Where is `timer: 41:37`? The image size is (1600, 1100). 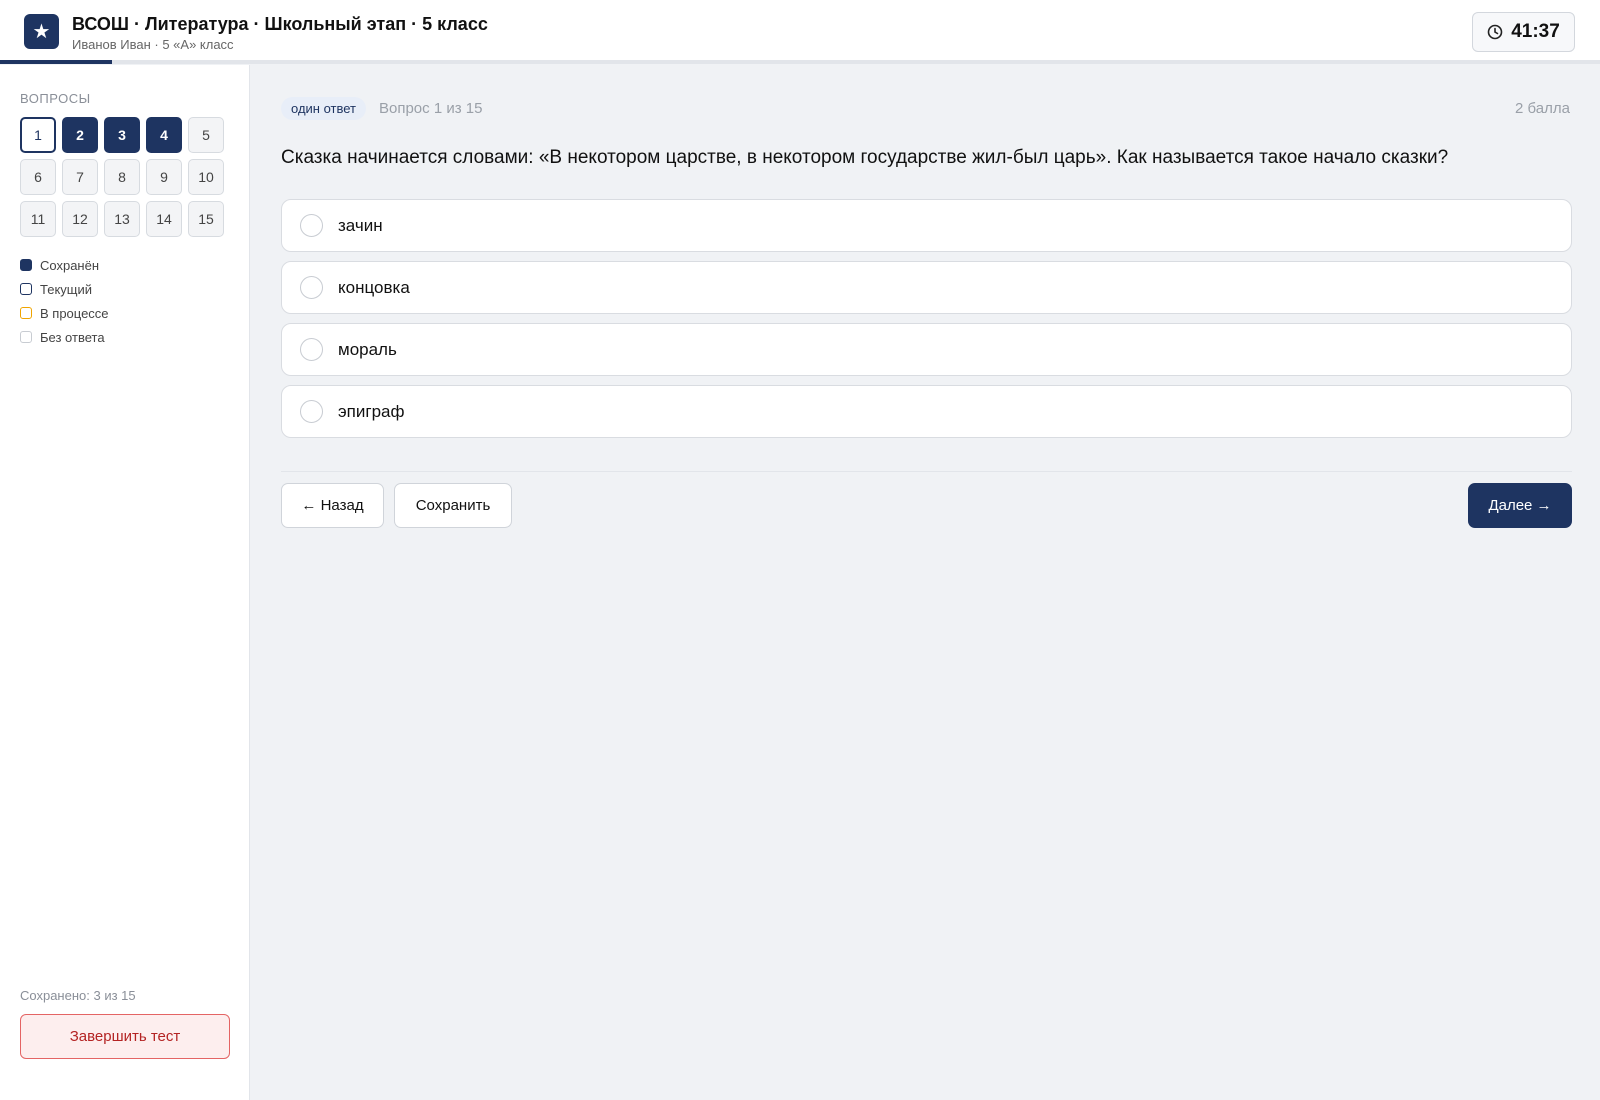 timer: 41:37 is located at coordinates (1523, 32).